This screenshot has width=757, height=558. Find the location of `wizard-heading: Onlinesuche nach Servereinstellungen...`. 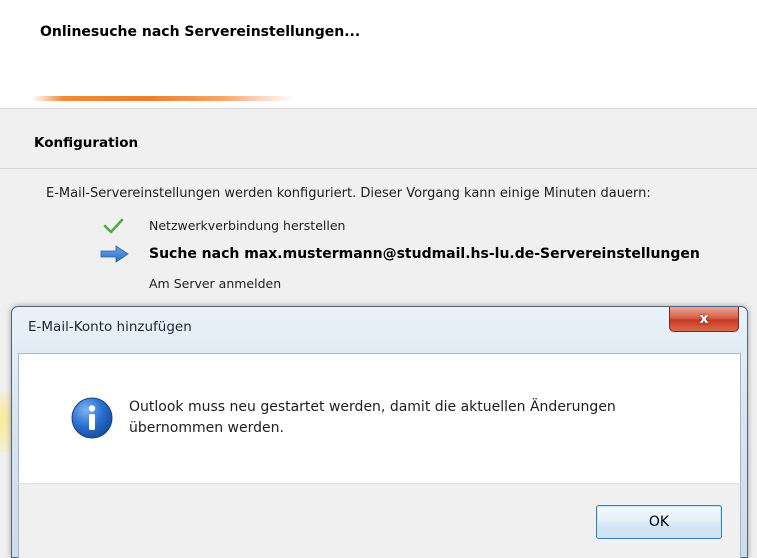

wizard-heading: Onlinesuche nach Servereinstellungen... is located at coordinates (200, 32).